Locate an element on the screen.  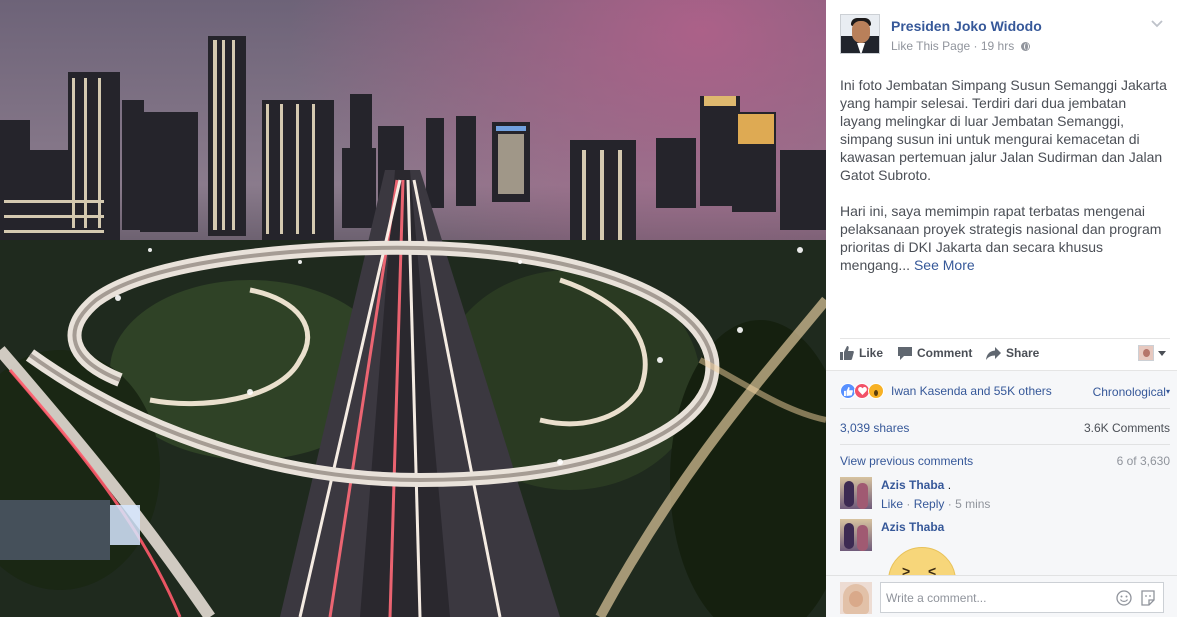
speech-bubble-icon is located at coordinates (905, 353).